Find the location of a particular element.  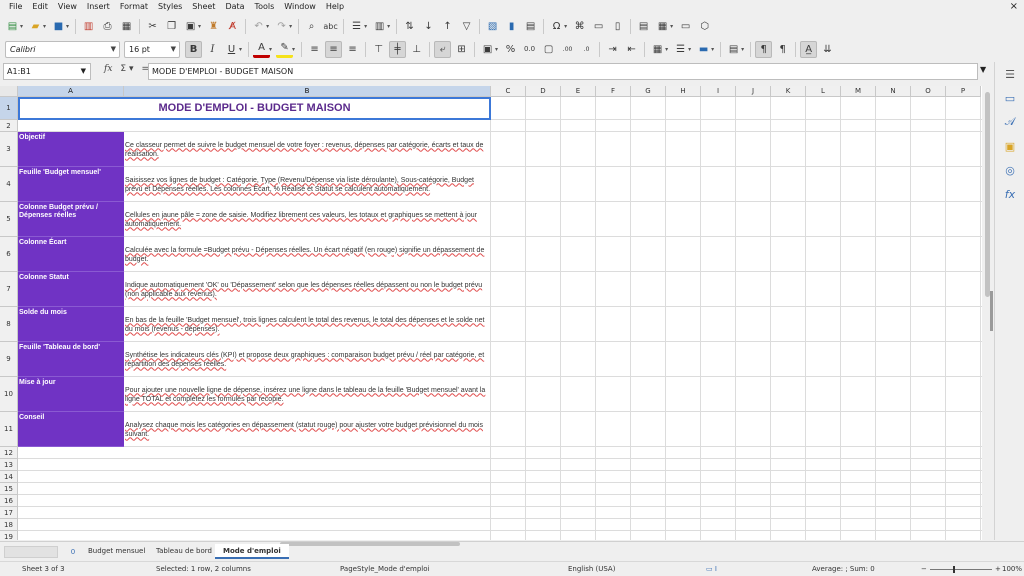

vertical-scrollbar is located at coordinates (988, 313).